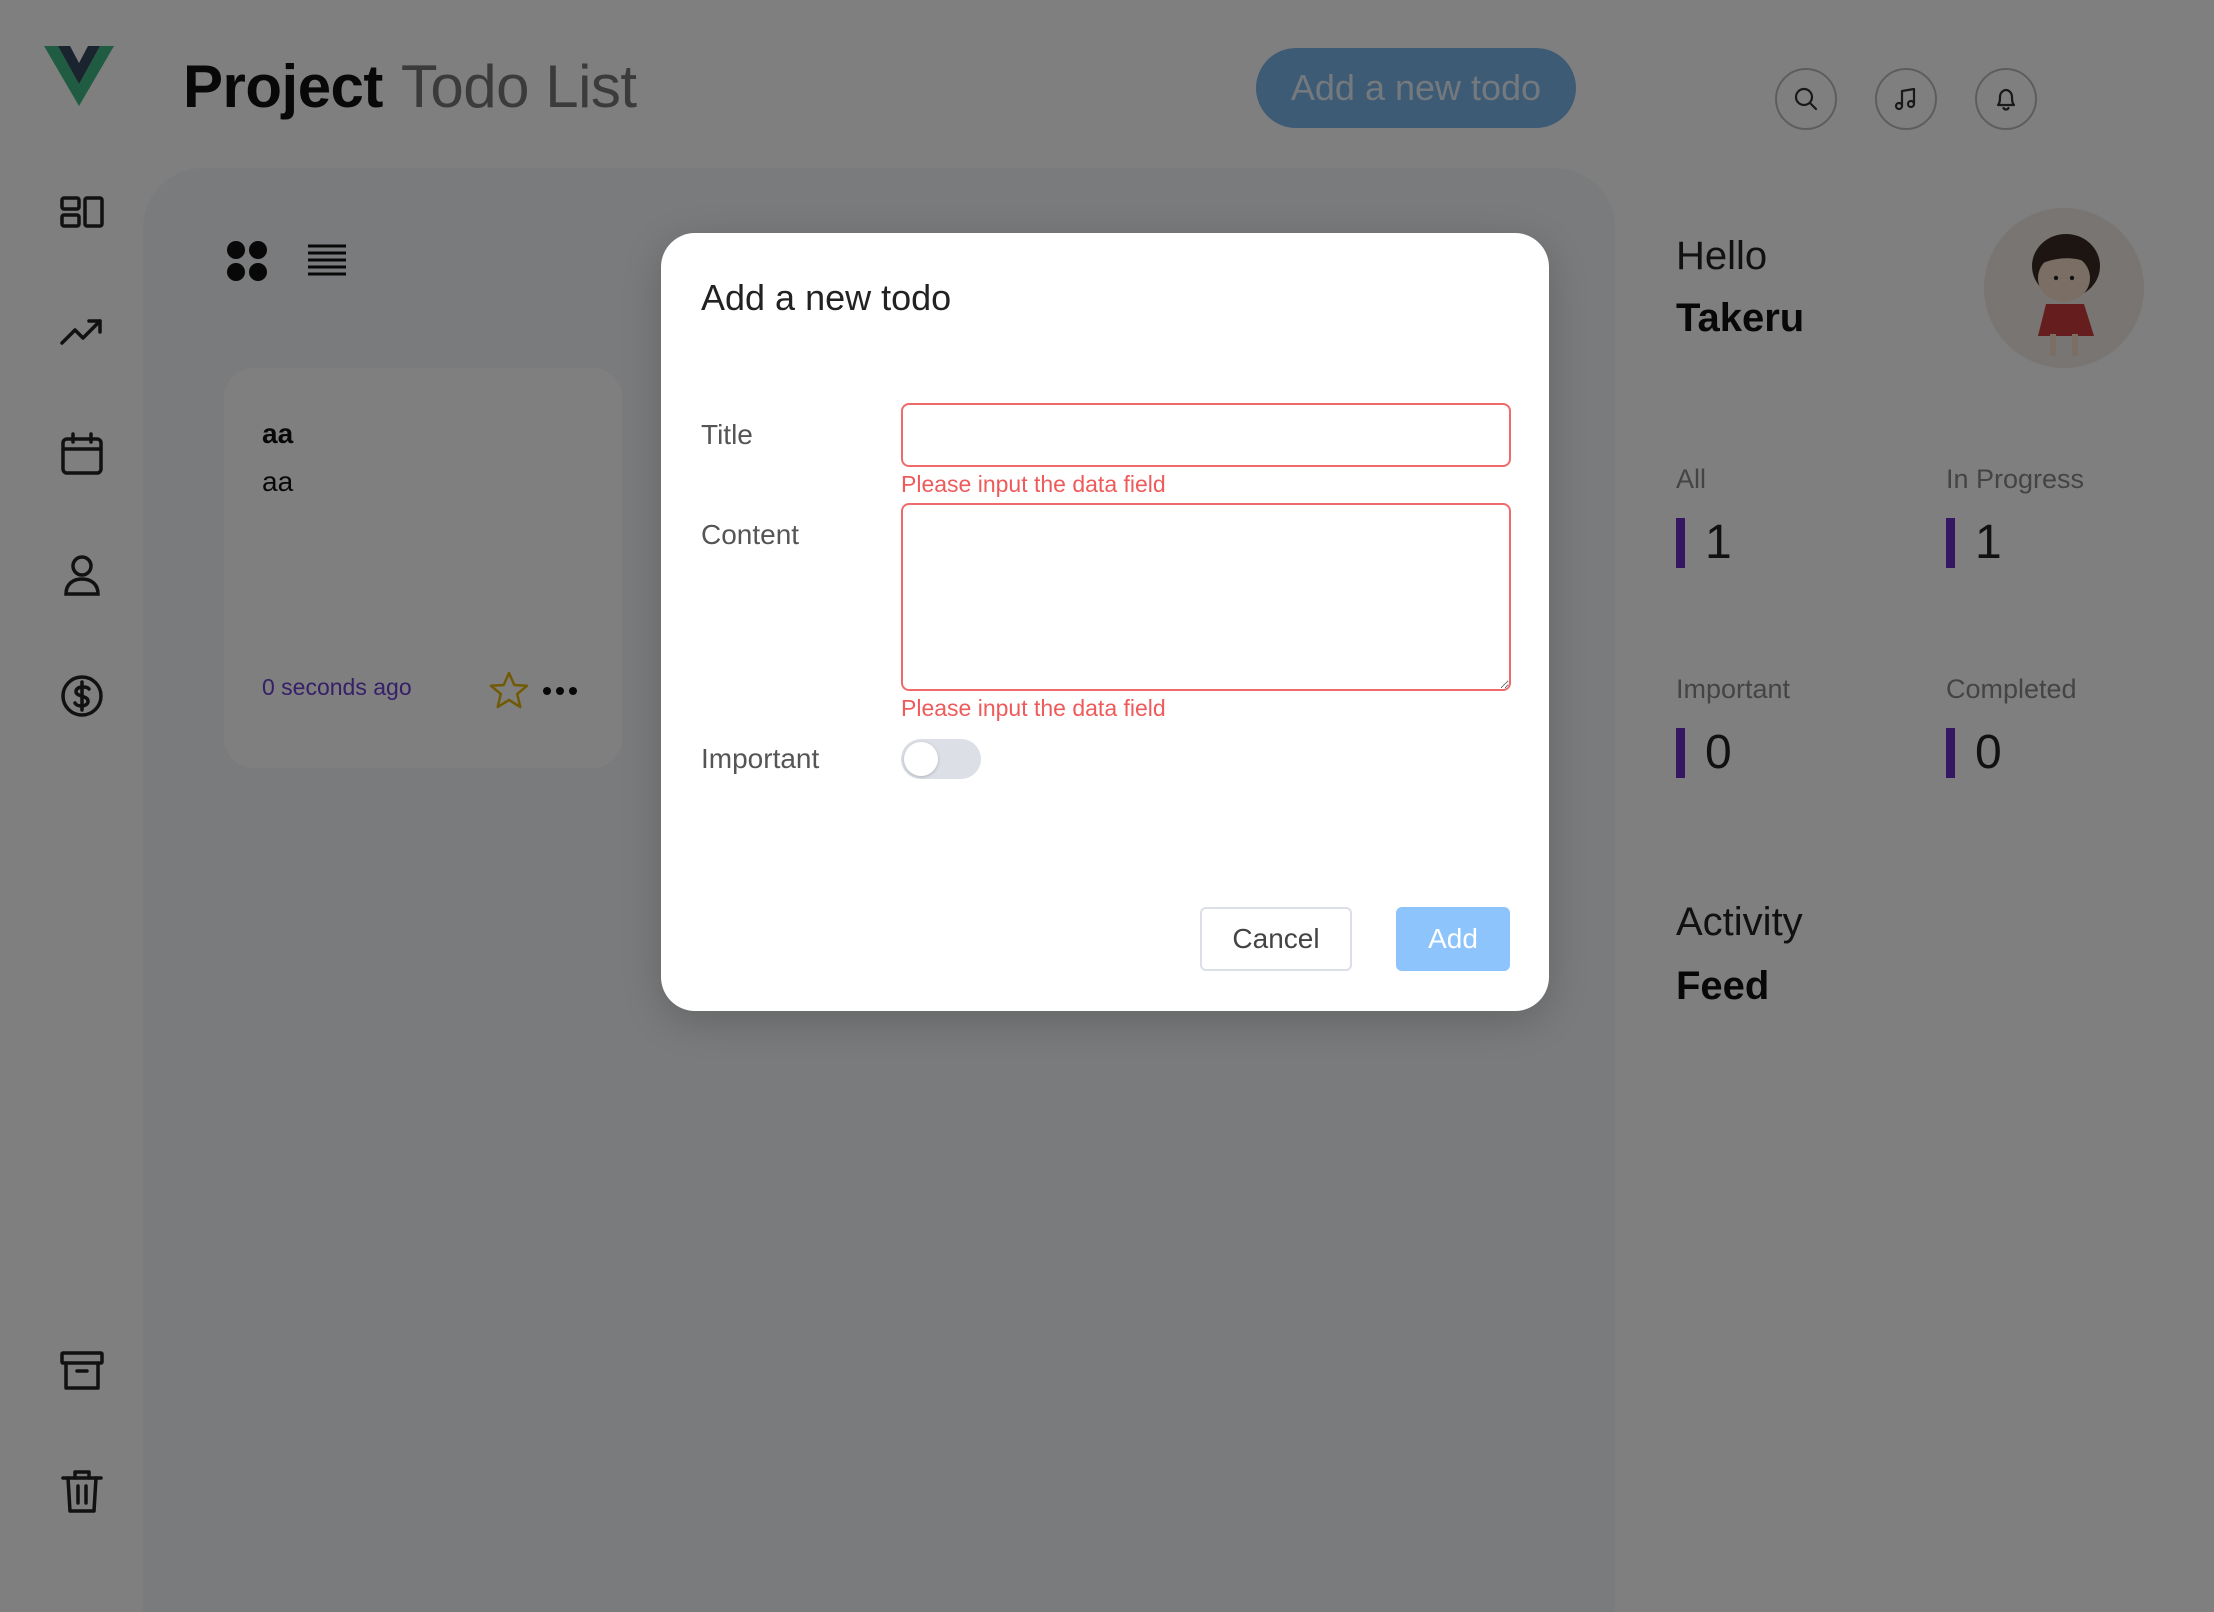 Image resolution: width=2214 pixels, height=1612 pixels. What do you see at coordinates (1206, 597) in the screenshot?
I see `content-textarea` at bounding box center [1206, 597].